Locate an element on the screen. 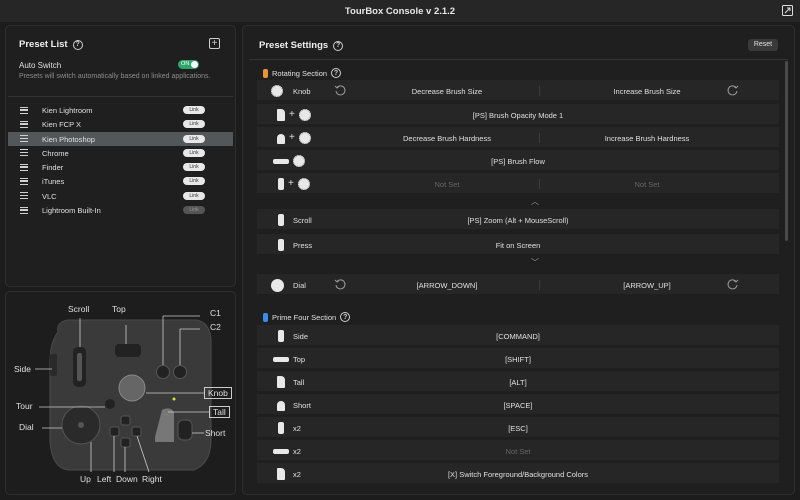 This screenshot has height=500, width=800. exit-fullscreen-icon is located at coordinates (787, 10).